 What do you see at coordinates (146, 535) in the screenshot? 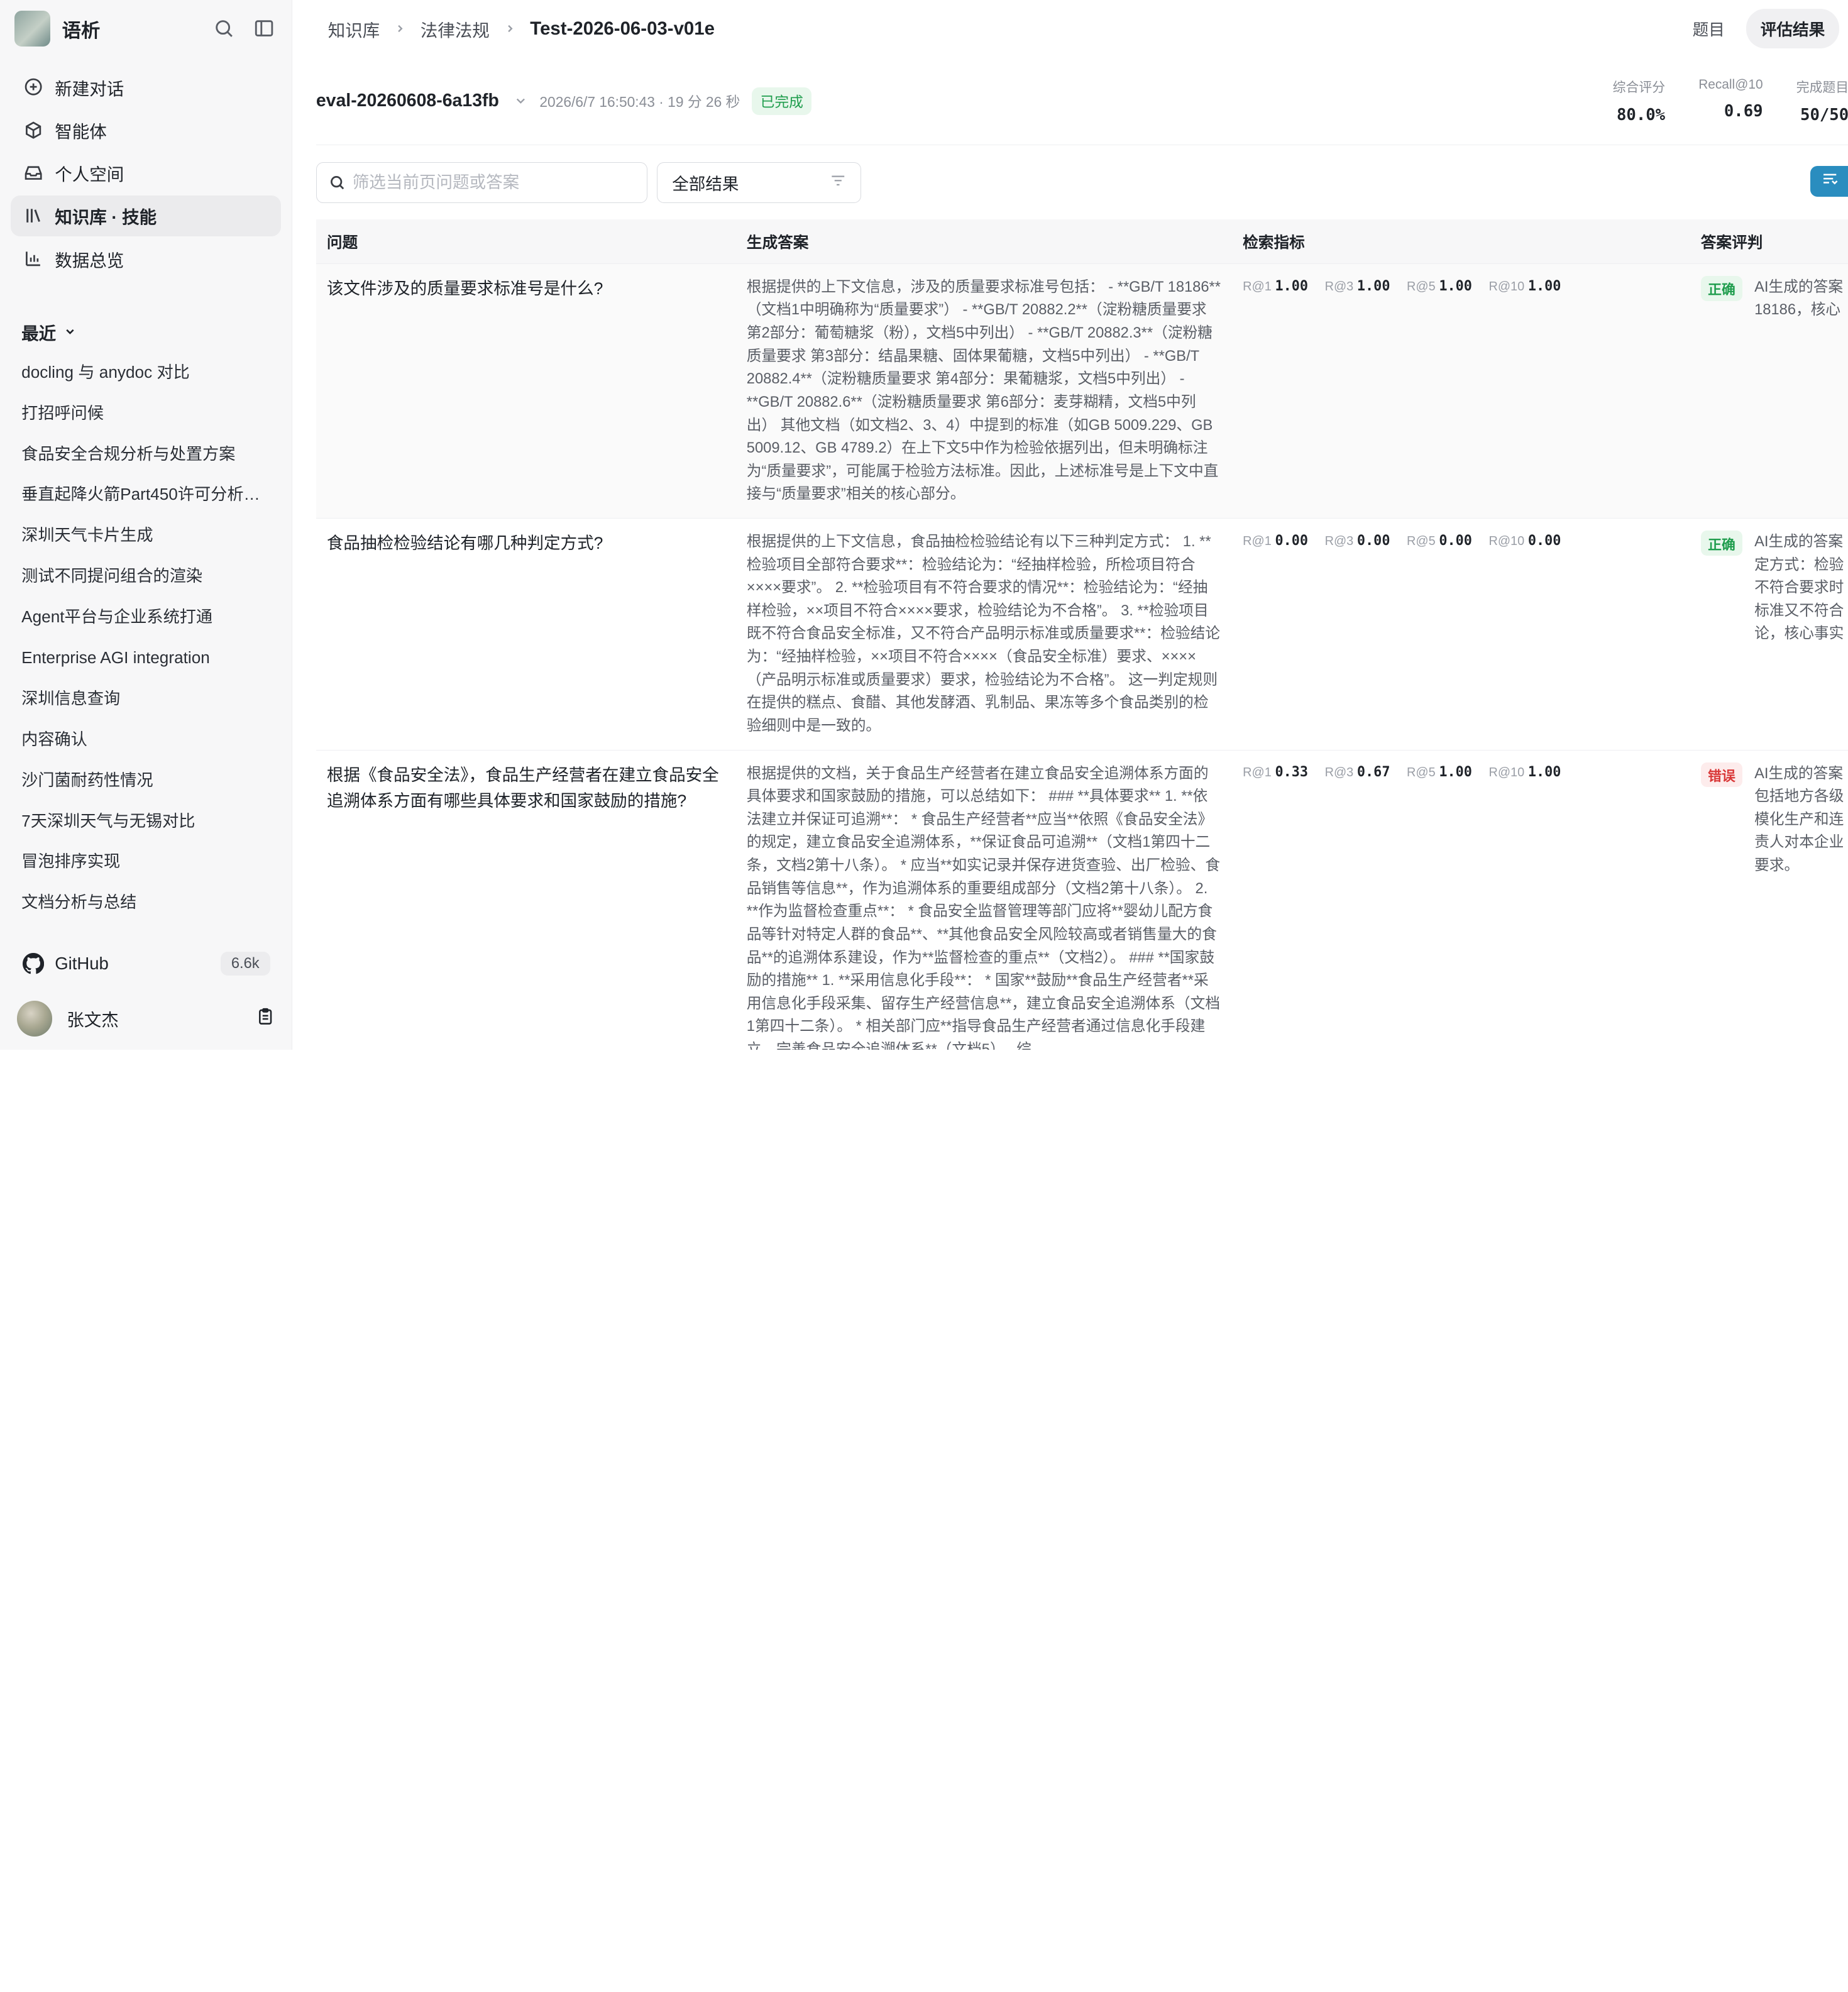
I see `recent-item: 深圳天气卡片生成` at bounding box center [146, 535].